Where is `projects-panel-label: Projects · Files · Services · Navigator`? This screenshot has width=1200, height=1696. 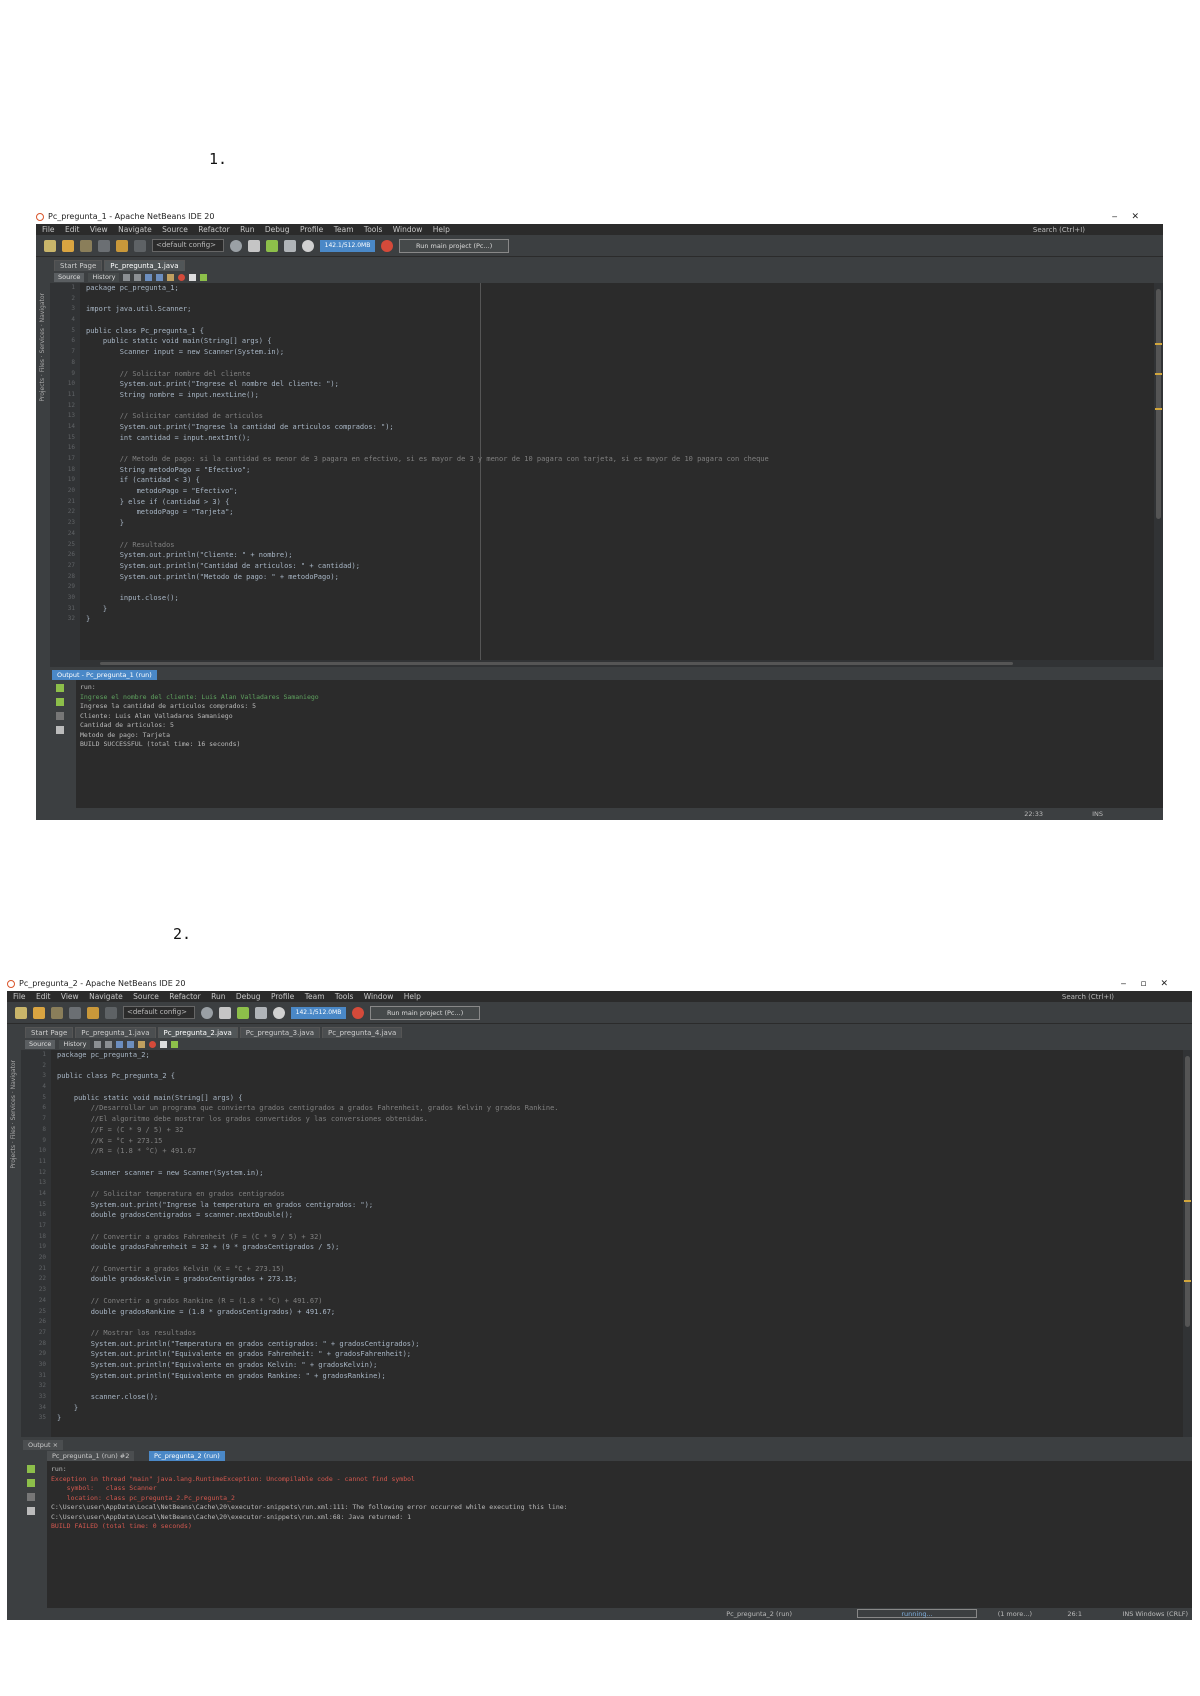
projects-panel-label: Projects · Files · Services · Navigator is located at coordinates (13, 1114).